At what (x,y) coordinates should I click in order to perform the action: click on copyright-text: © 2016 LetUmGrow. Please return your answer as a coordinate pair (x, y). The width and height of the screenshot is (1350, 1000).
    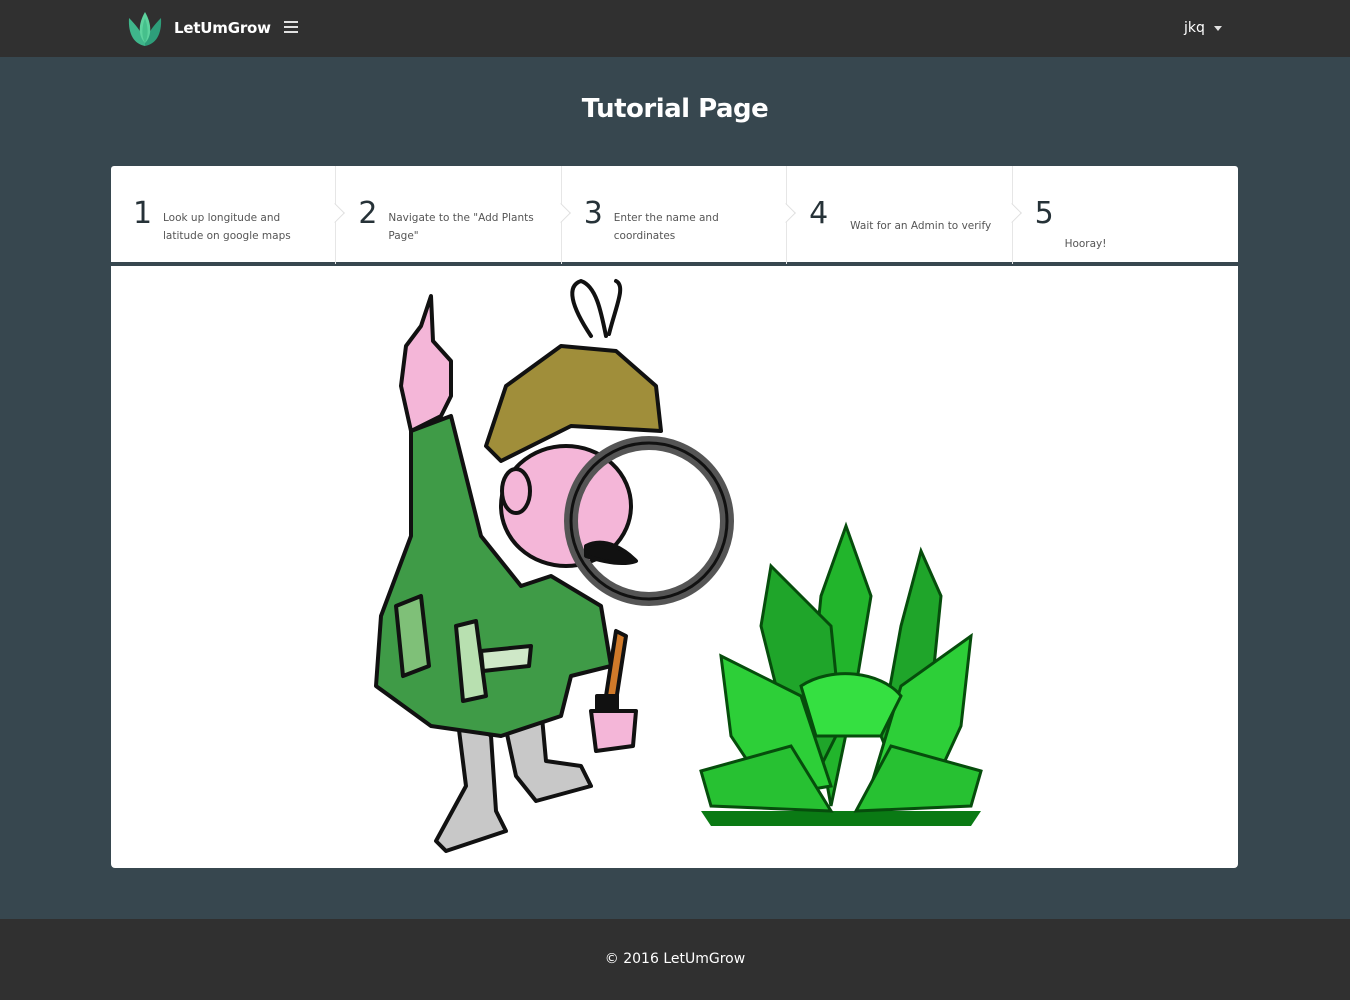
    Looking at the image, I should click on (675, 959).